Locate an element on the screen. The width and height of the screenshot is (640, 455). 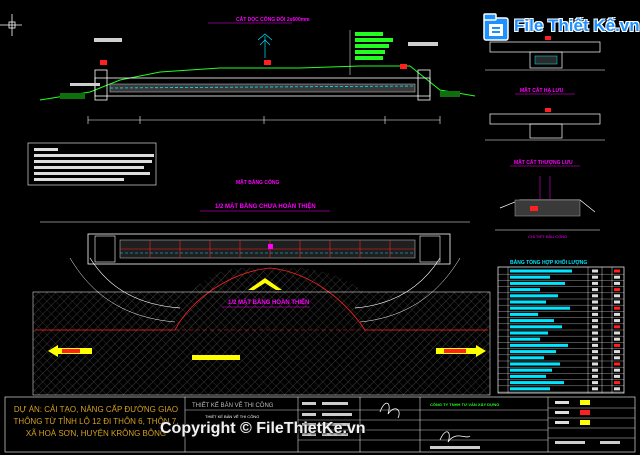
section-title: CẮT DỌC CỐNG ĐÔI 2x600mm is located at coordinates (273, 19).